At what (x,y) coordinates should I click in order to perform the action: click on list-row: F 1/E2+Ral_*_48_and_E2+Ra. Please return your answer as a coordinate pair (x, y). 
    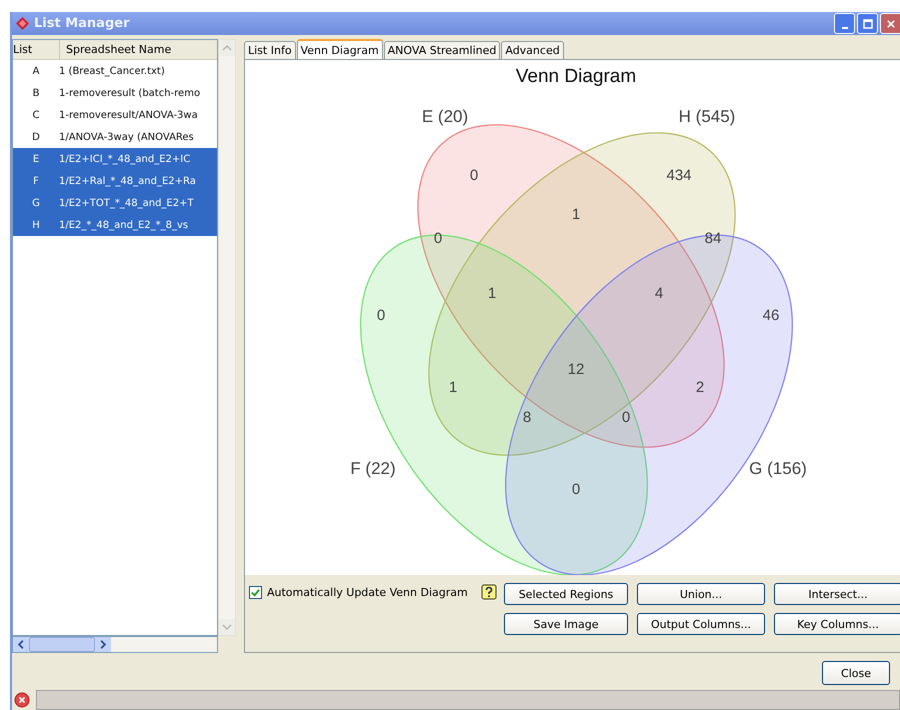
    Looking at the image, I should click on (115, 181).